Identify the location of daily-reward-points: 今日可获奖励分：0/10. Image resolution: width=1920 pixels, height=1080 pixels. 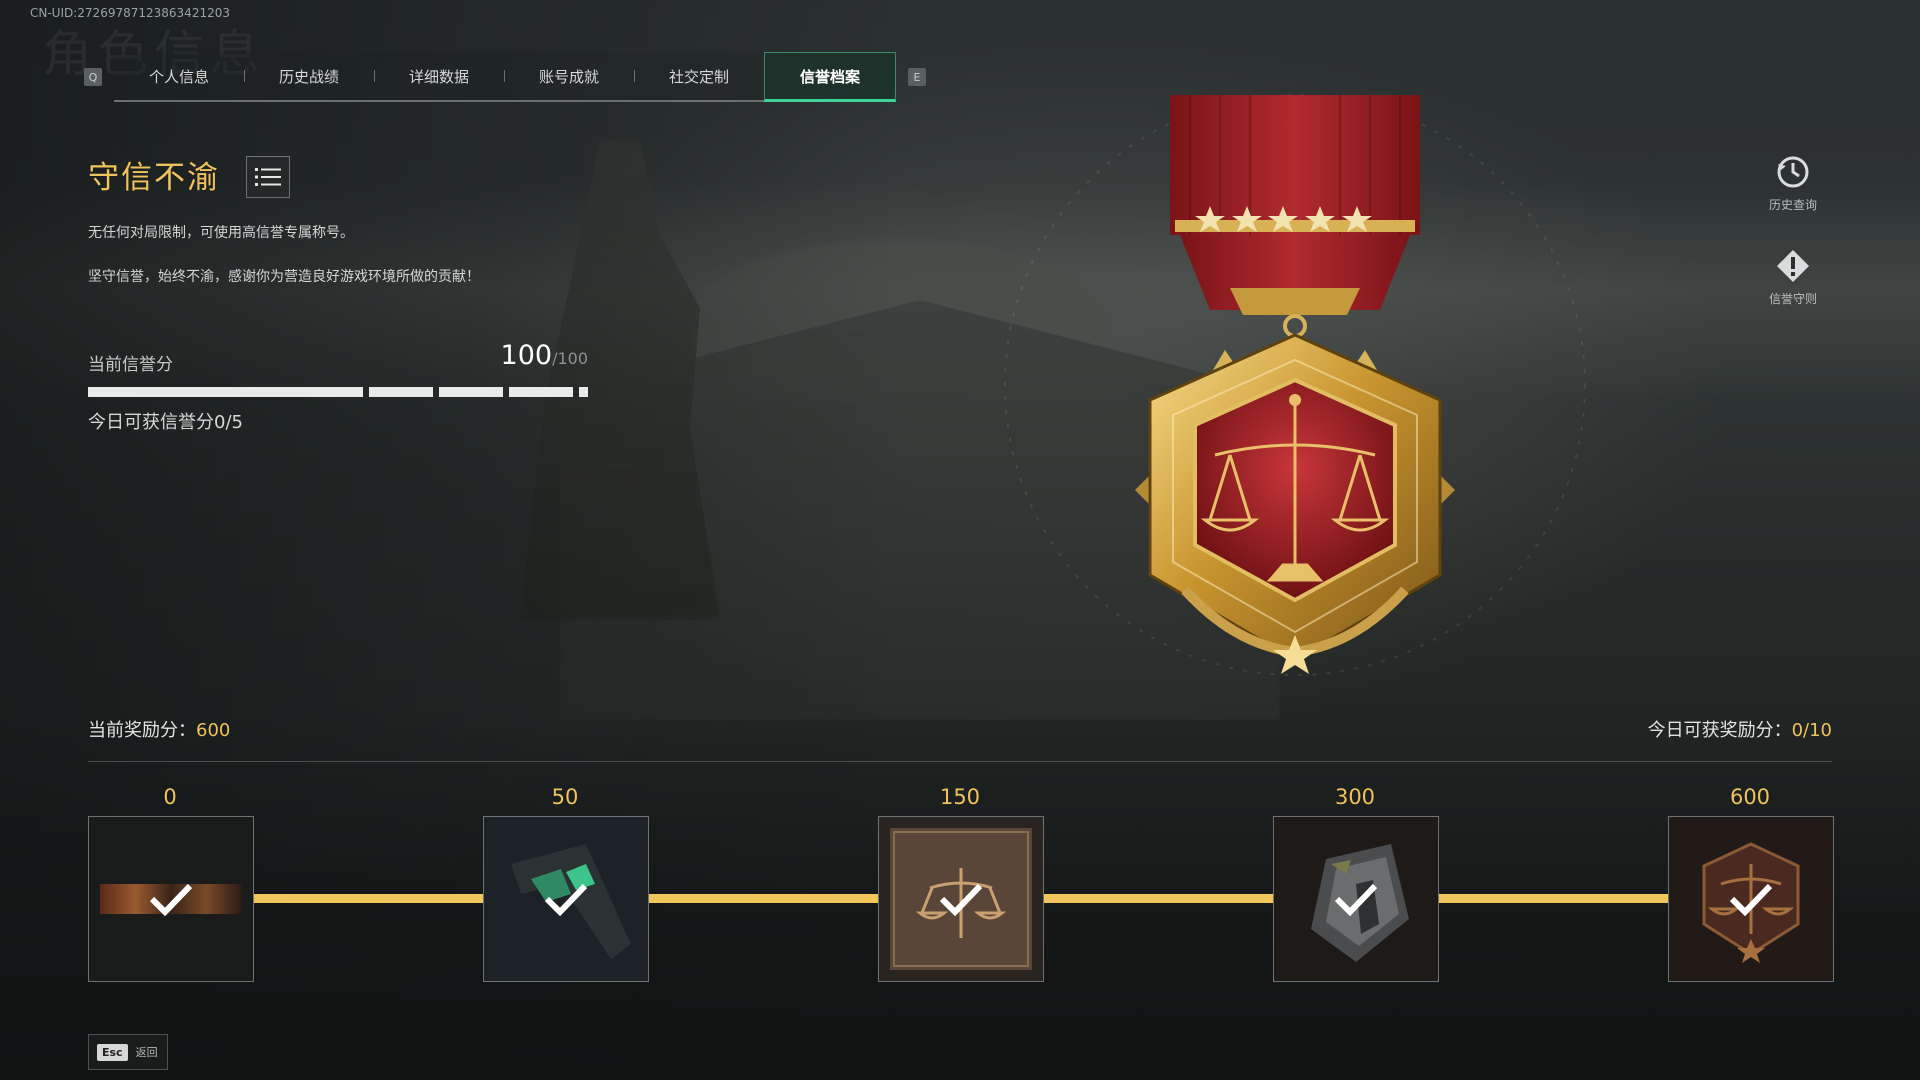
(1740, 729).